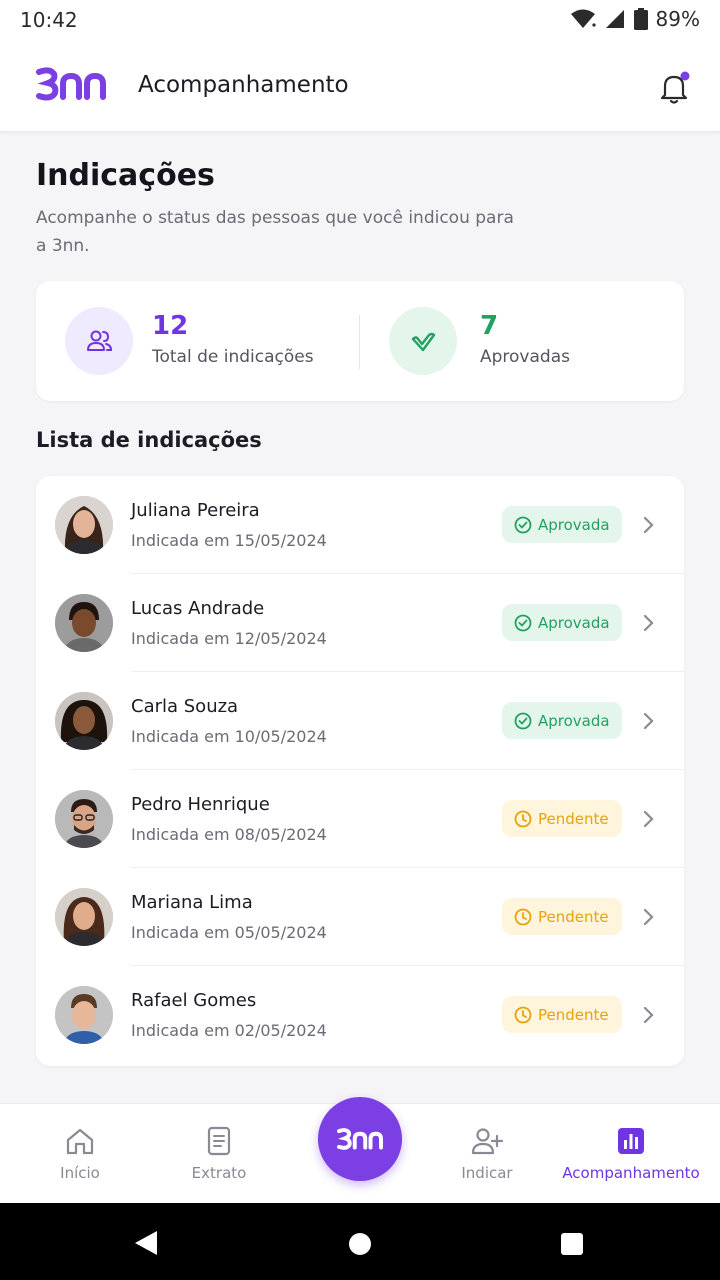 This screenshot has width=720, height=1280. Describe the element at coordinates (360, 87) in the screenshot. I see `app-bar: Acompanhamento` at that location.